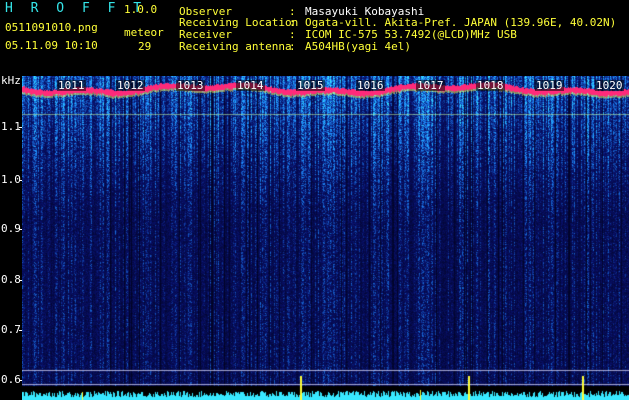  I want to click on time-tick-label: 1012, so click(130, 85).